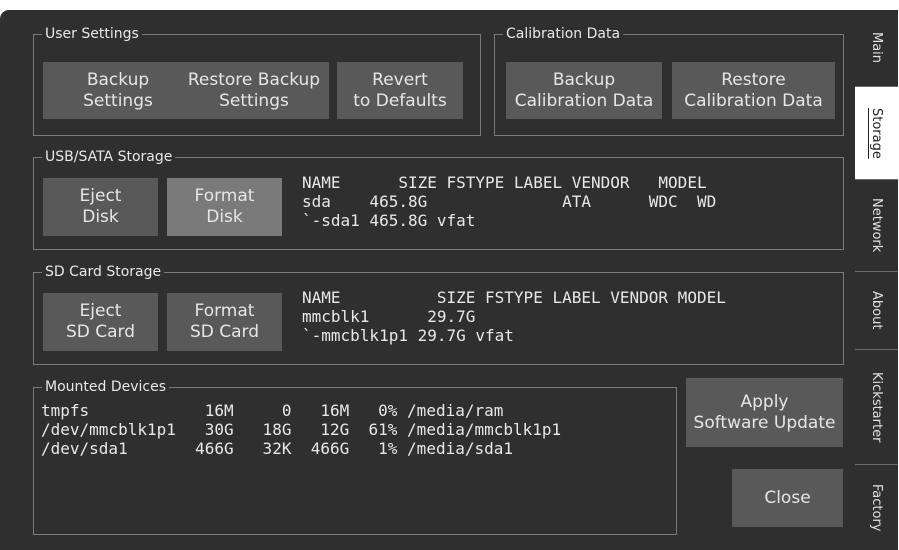 The height and width of the screenshot is (550, 899). I want to click on tab-factory: Factory, so click(876, 507).